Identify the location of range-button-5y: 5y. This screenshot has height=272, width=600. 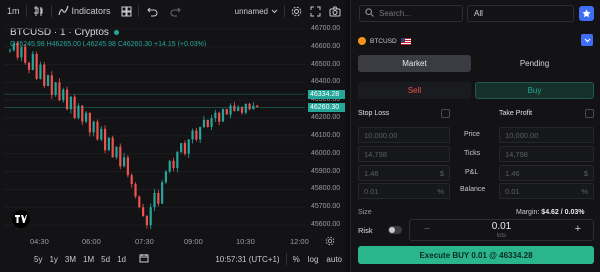
(38, 259).